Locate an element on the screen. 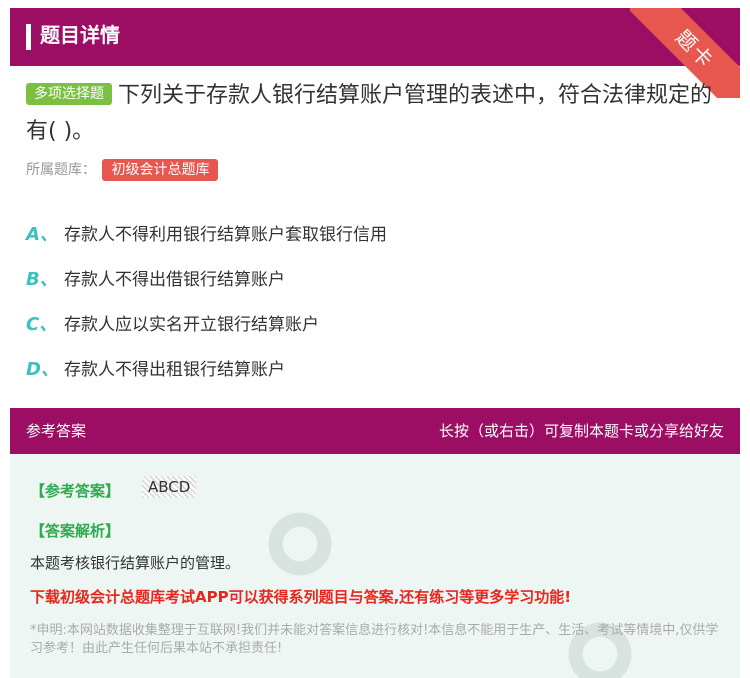  option-a: A、 存款人不得利用银行结算账户套取银行信用 is located at coordinates (376, 232).